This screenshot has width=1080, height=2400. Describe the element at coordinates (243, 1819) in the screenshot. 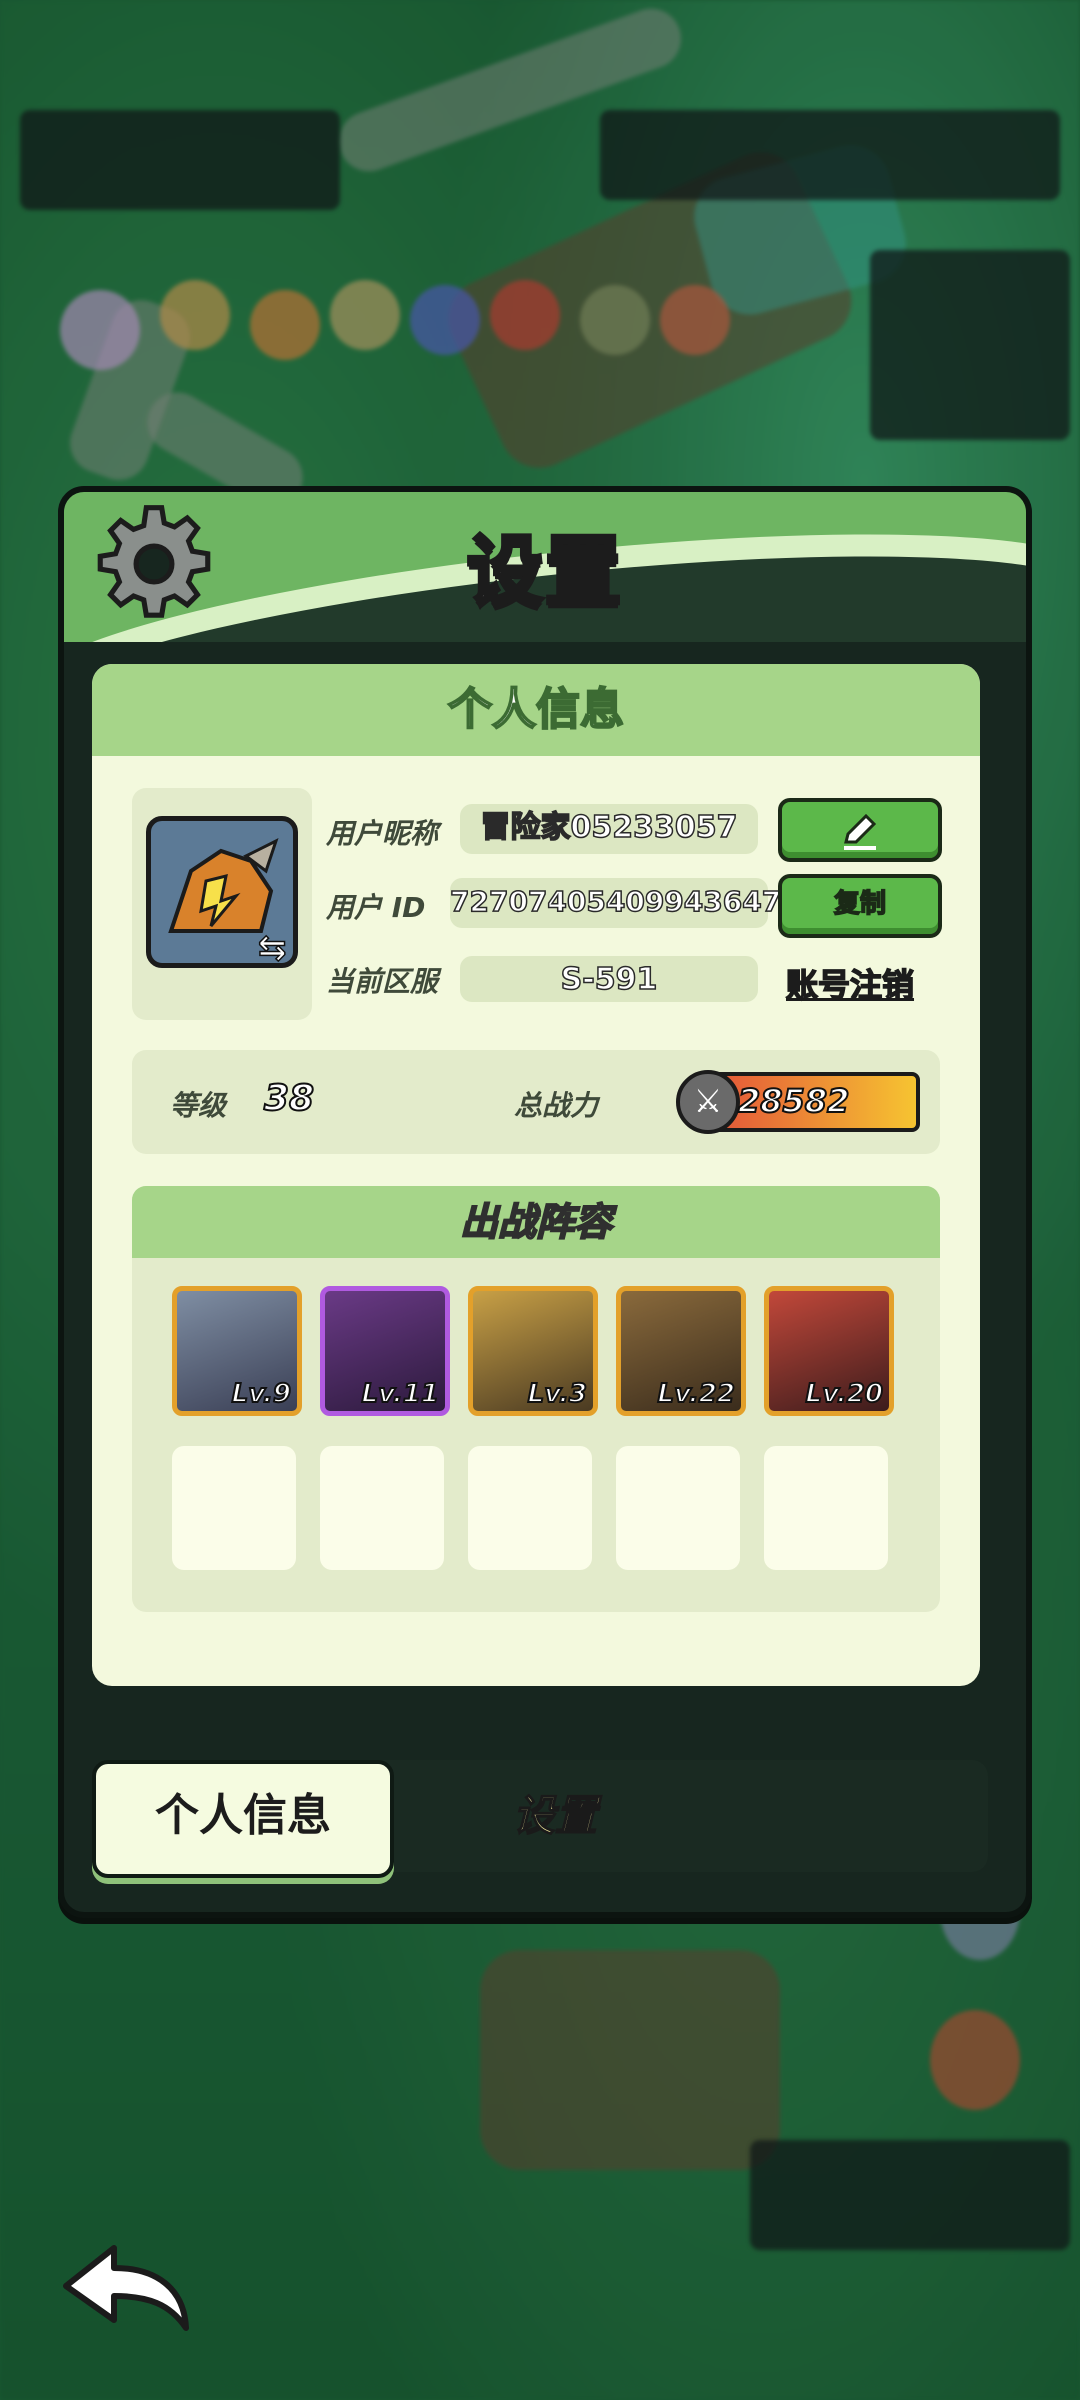

I see `tab-profile: 个人信息` at that location.